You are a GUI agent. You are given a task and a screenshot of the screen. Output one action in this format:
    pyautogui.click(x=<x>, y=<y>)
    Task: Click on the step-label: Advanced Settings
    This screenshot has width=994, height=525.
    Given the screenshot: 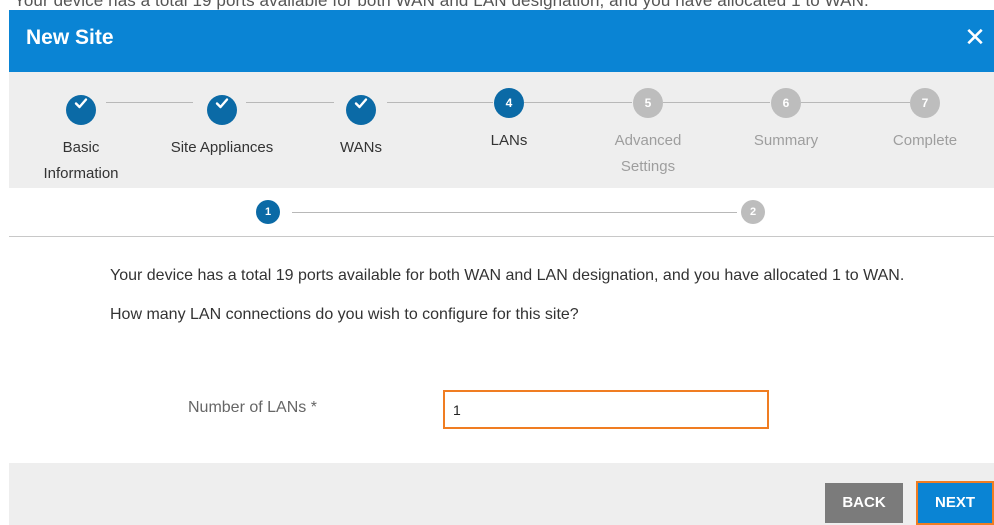 What is the action you would take?
    pyautogui.click(x=648, y=153)
    